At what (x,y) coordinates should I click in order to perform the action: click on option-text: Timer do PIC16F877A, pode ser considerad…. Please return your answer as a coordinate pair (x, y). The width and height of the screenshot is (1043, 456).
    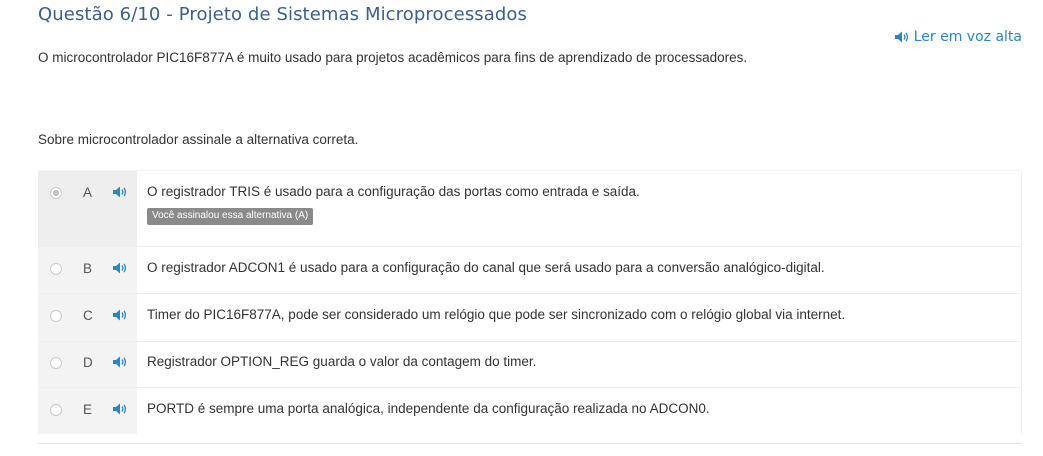
    Looking at the image, I should click on (496, 314).